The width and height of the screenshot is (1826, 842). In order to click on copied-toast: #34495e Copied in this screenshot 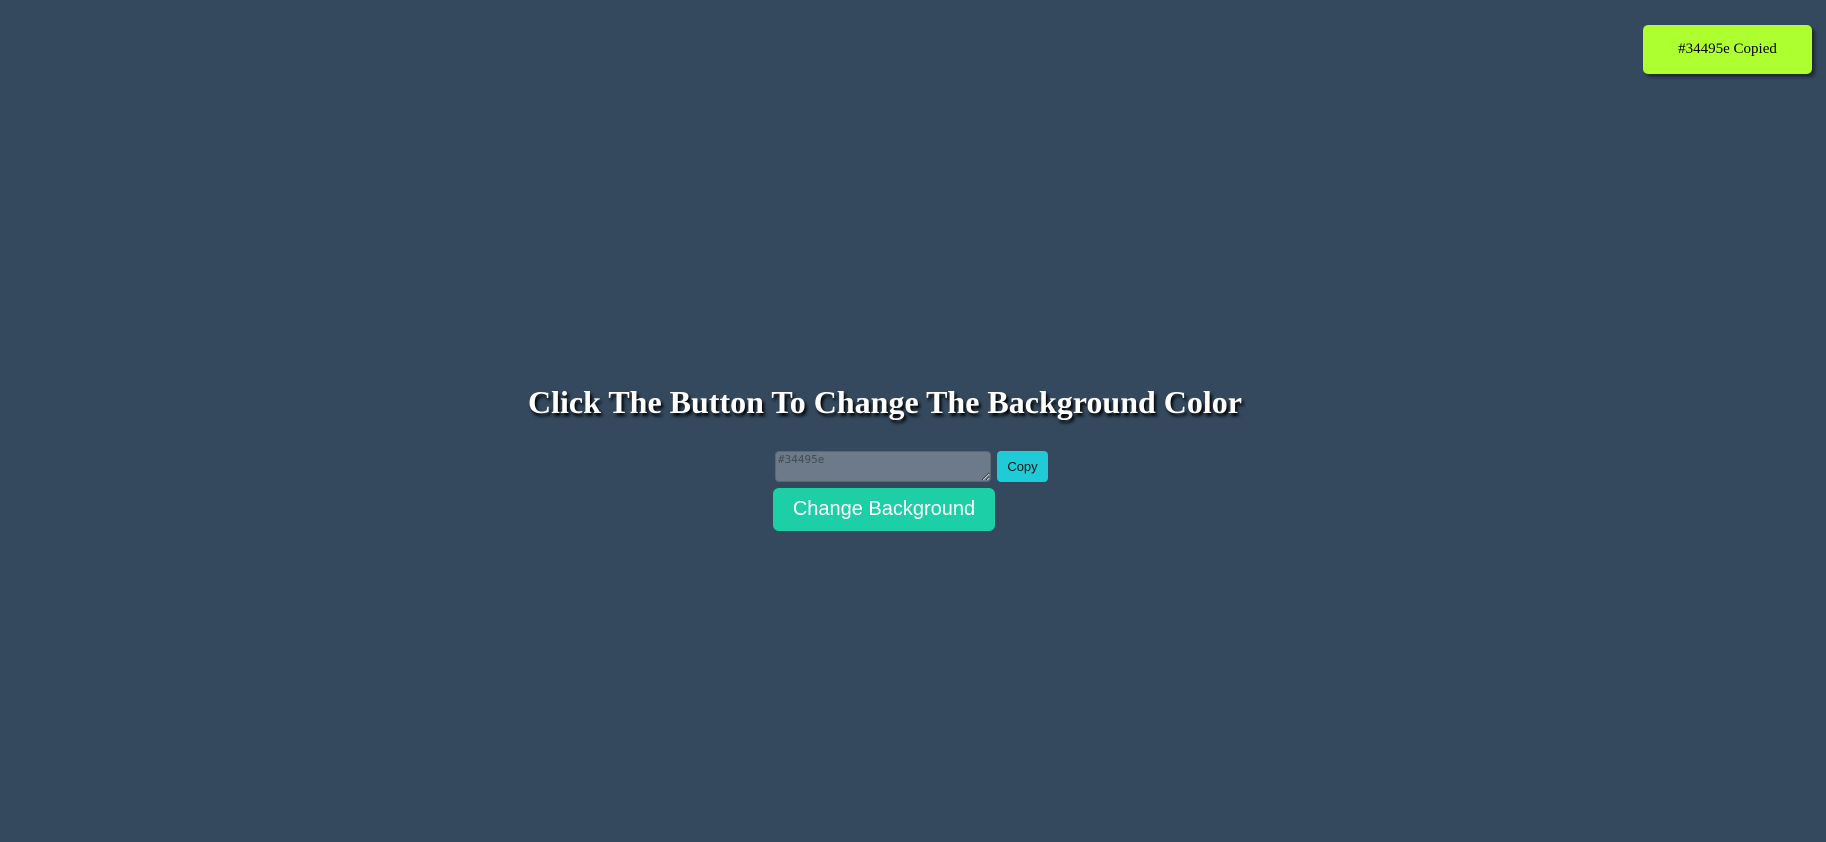, I will do `click(1727, 49)`.